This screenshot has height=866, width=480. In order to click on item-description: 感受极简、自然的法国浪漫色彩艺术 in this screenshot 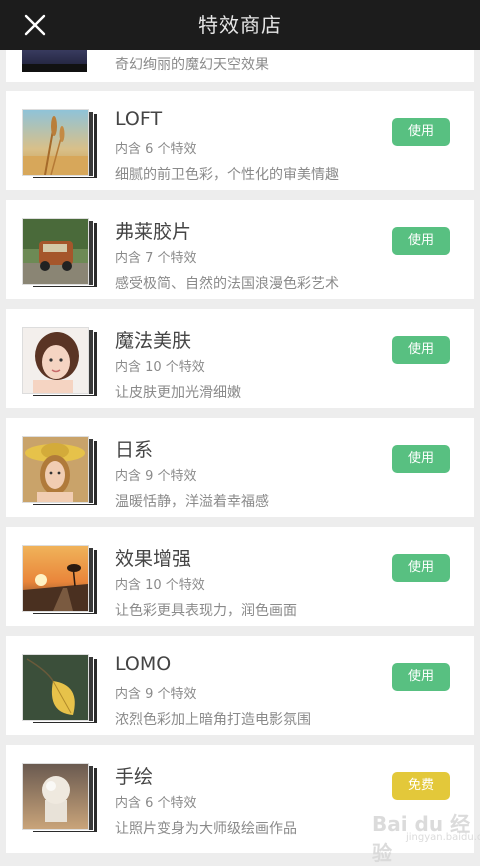, I will do `click(227, 284)`.